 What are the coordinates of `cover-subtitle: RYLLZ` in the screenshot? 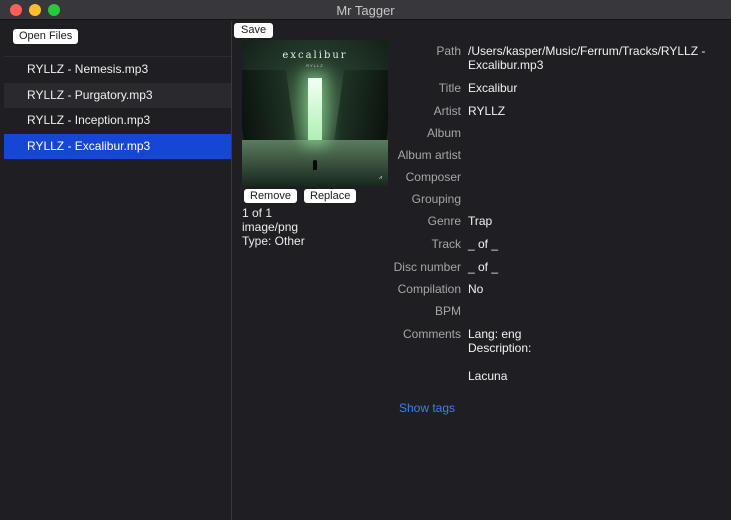 It's located at (315, 65).